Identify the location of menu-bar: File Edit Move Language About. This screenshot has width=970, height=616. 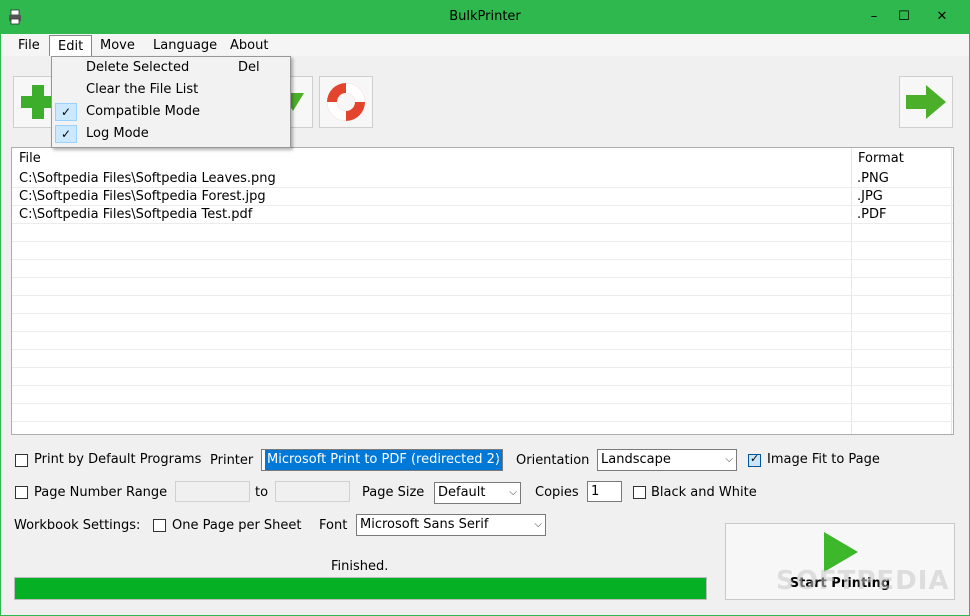
(485, 45).